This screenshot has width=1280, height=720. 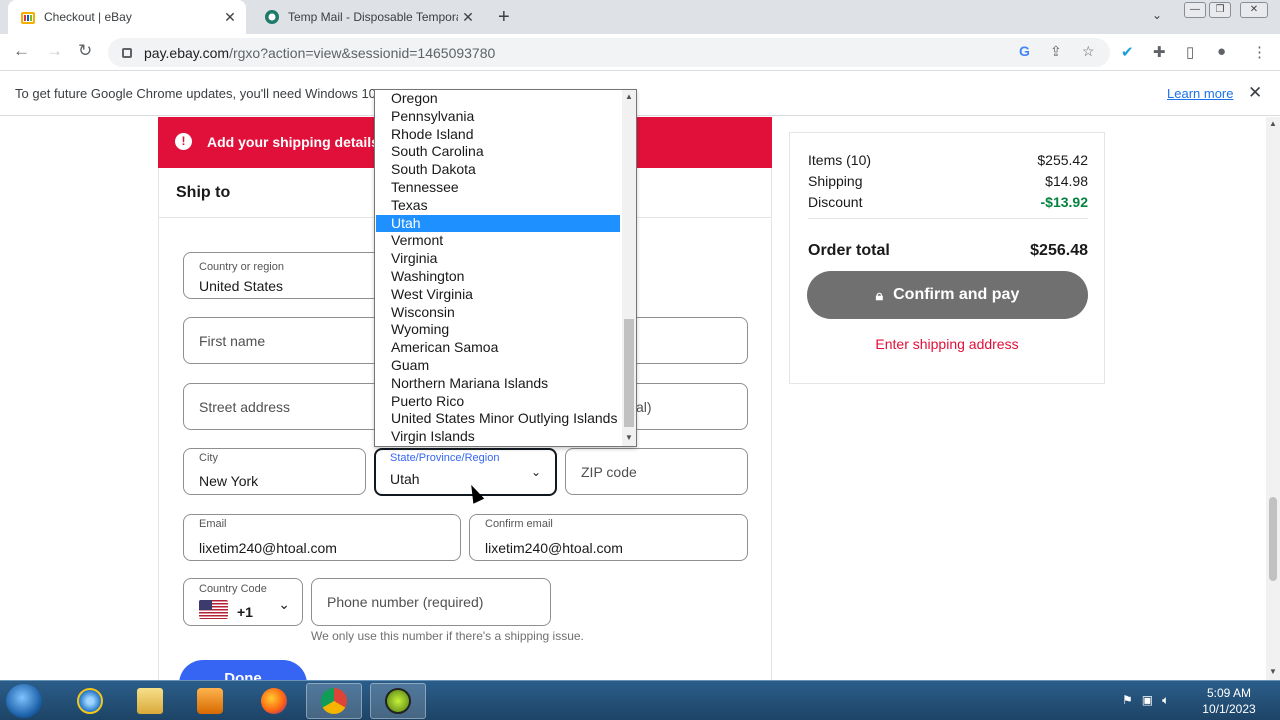 I want to click on bookmark-star-icon: ☆, so click(x=1088, y=51).